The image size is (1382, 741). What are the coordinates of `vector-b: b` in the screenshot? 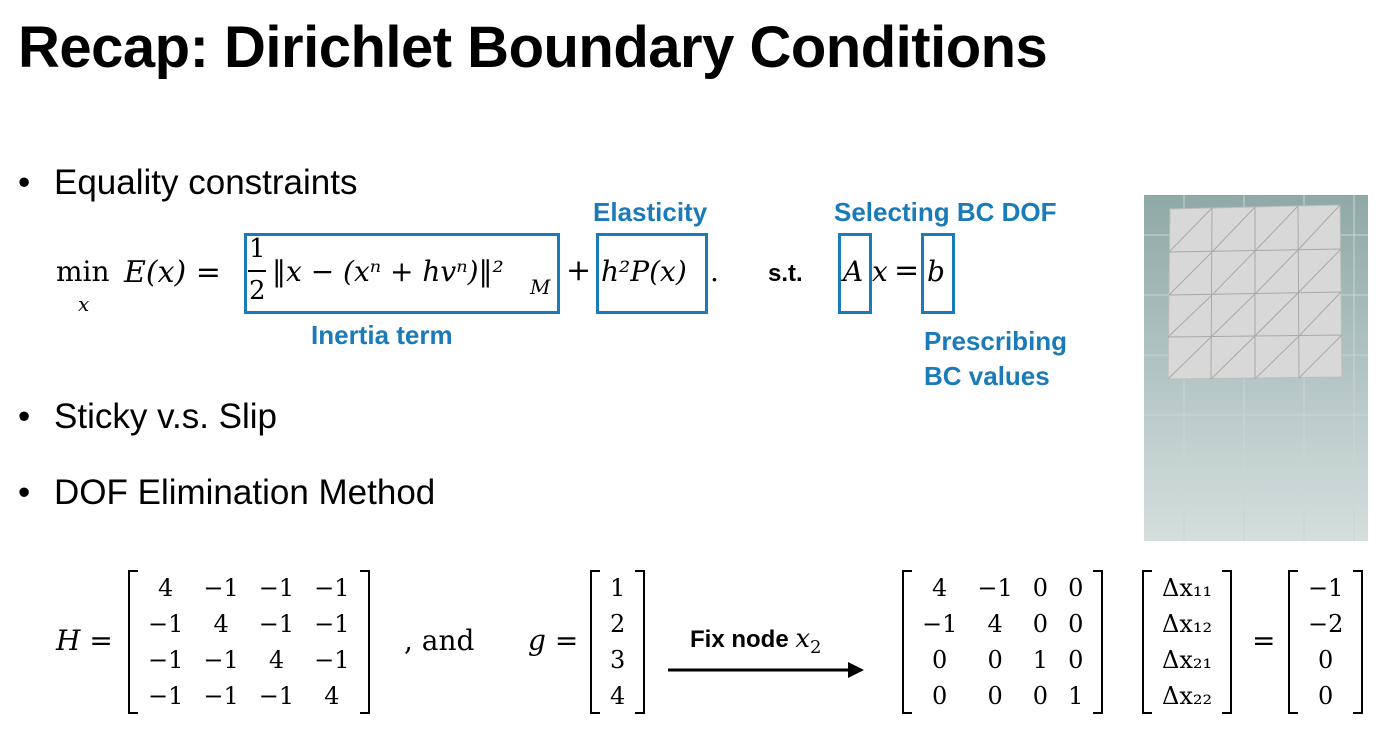 It's located at (936, 271).